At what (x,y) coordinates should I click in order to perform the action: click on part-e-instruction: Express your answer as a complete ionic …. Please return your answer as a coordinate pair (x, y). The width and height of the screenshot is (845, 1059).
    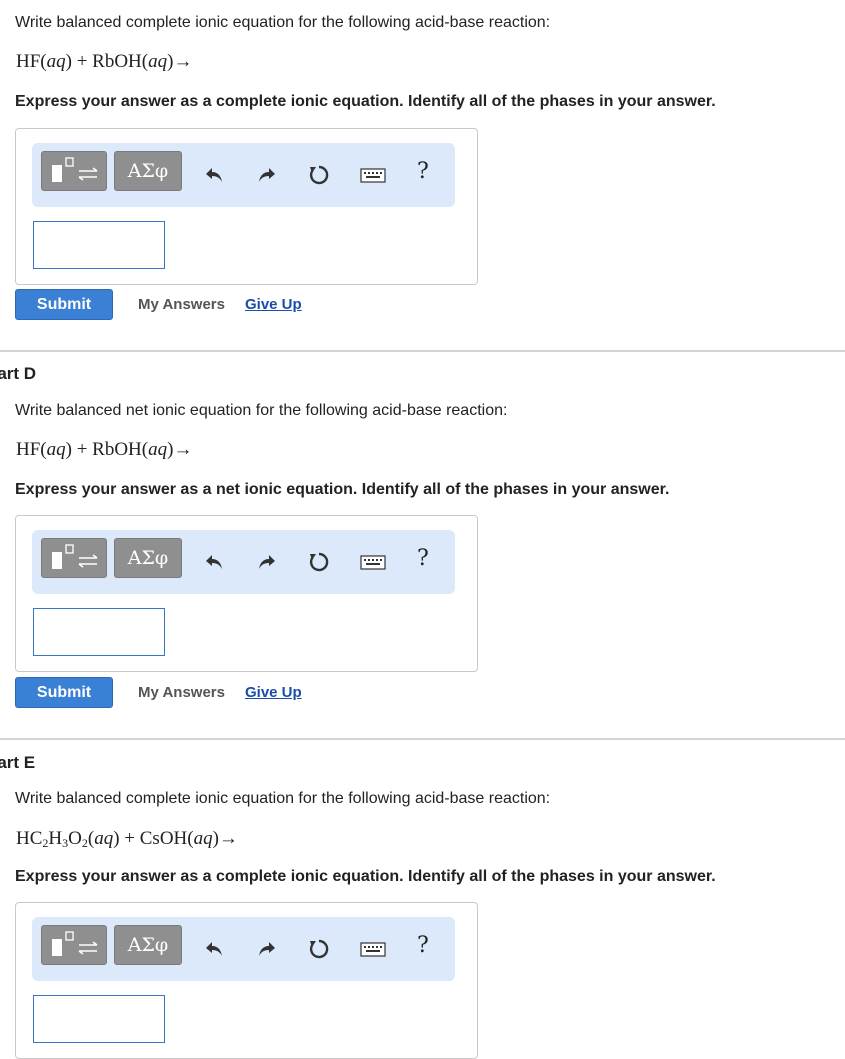
    Looking at the image, I should click on (365, 876).